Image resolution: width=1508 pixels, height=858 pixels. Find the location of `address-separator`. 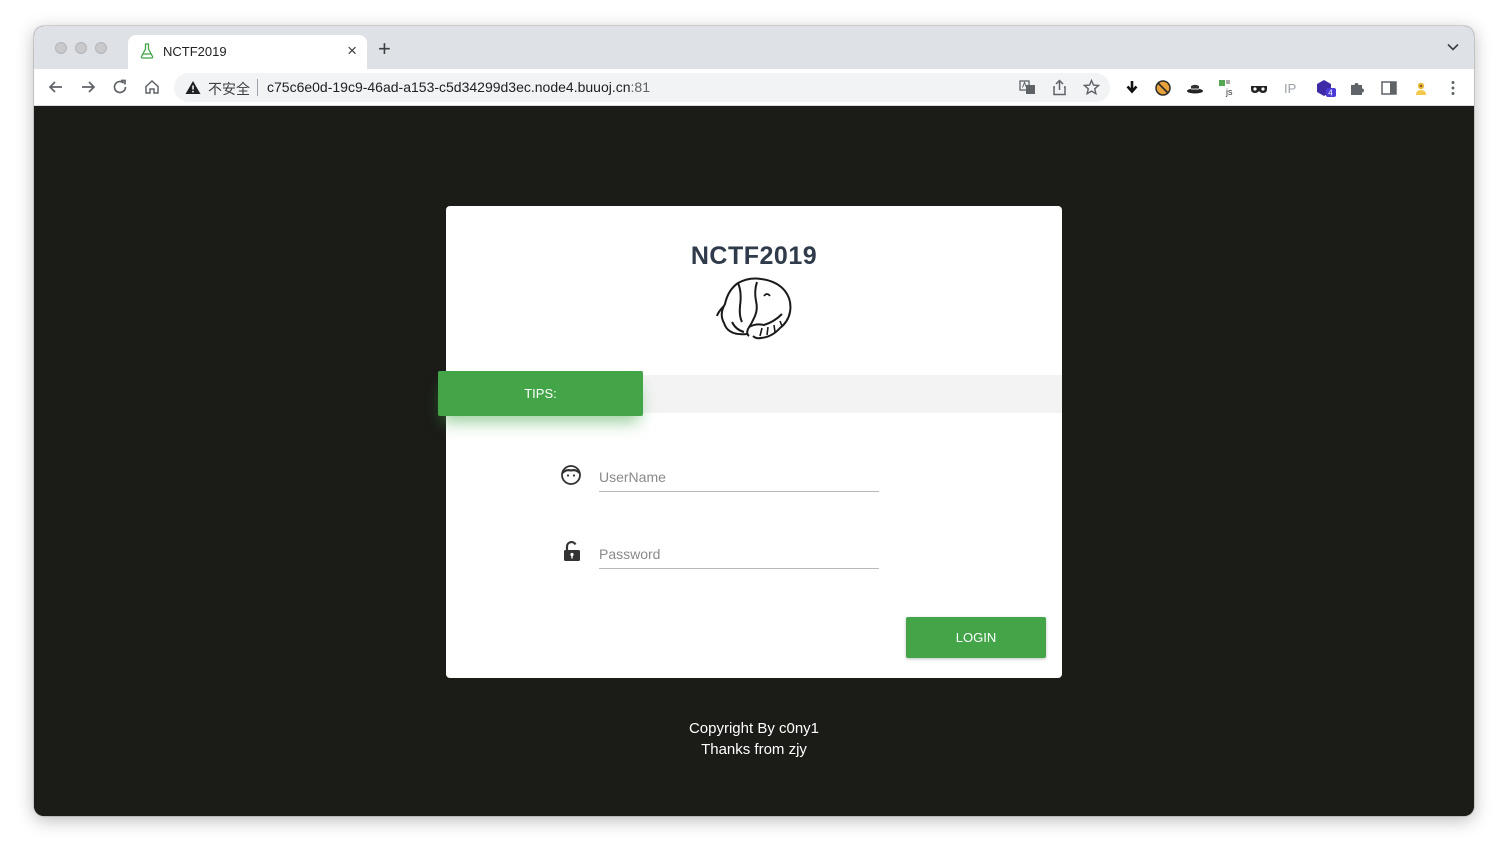

address-separator is located at coordinates (257, 87).